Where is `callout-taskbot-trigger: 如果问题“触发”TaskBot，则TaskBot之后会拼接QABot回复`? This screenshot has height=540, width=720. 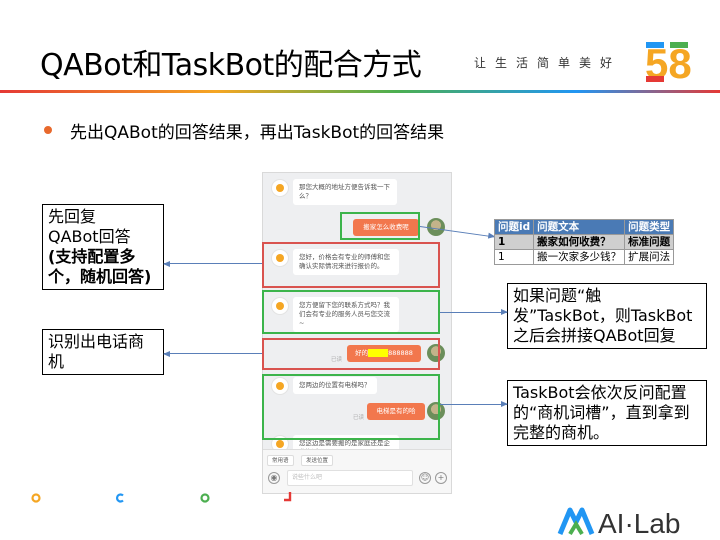
callout-taskbot-trigger: 如果问题“触发”TaskBot，则TaskBot之后会拼接QABot回复 is located at coordinates (607, 316).